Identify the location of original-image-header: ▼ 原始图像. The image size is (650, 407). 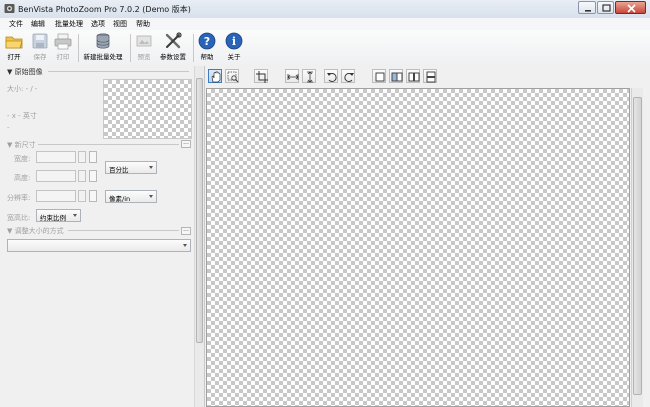
(25, 72).